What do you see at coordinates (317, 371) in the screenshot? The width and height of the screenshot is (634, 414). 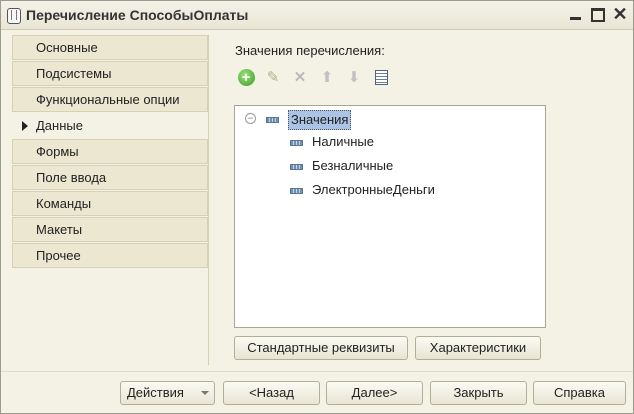 I see `footer-divider` at bounding box center [317, 371].